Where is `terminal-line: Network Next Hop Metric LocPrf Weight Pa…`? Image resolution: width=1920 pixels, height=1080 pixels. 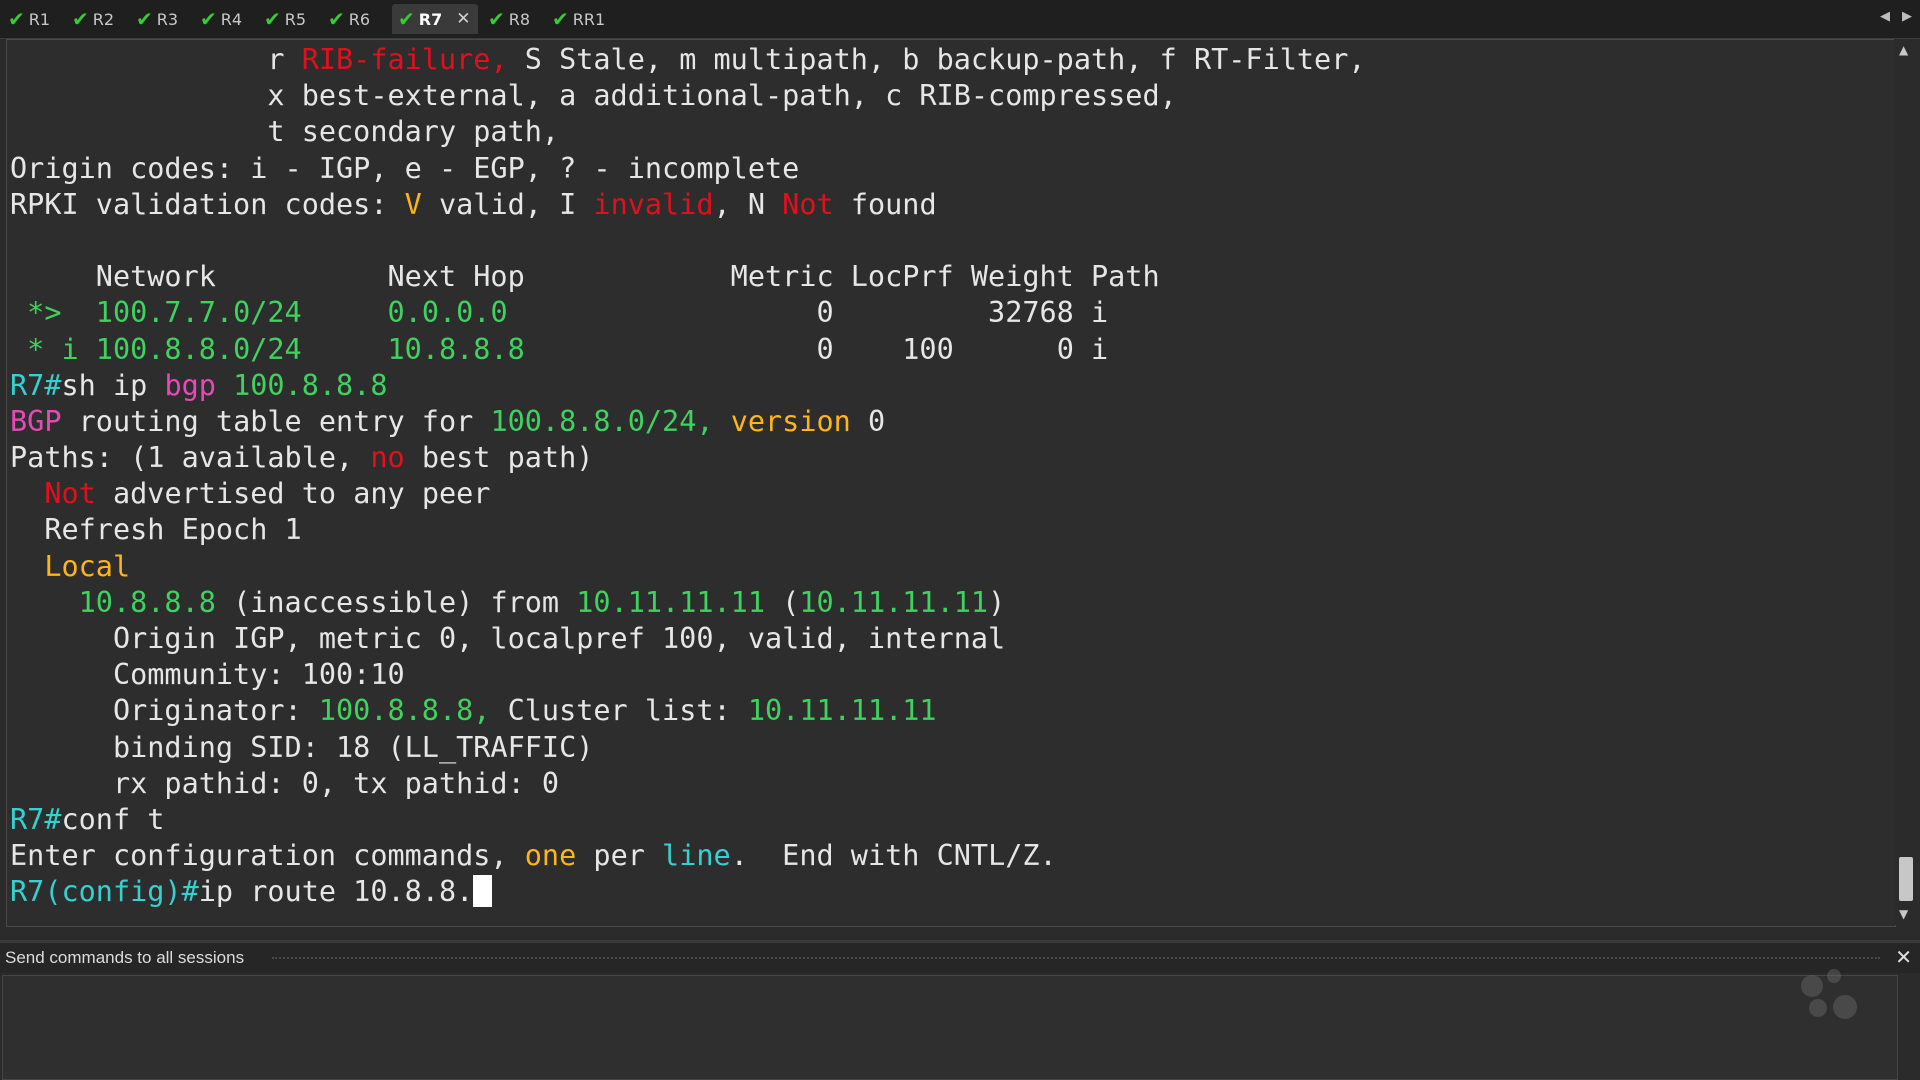
terminal-line: Network Next Hop Metric LocPrf Weight Pa… is located at coordinates (688, 277).